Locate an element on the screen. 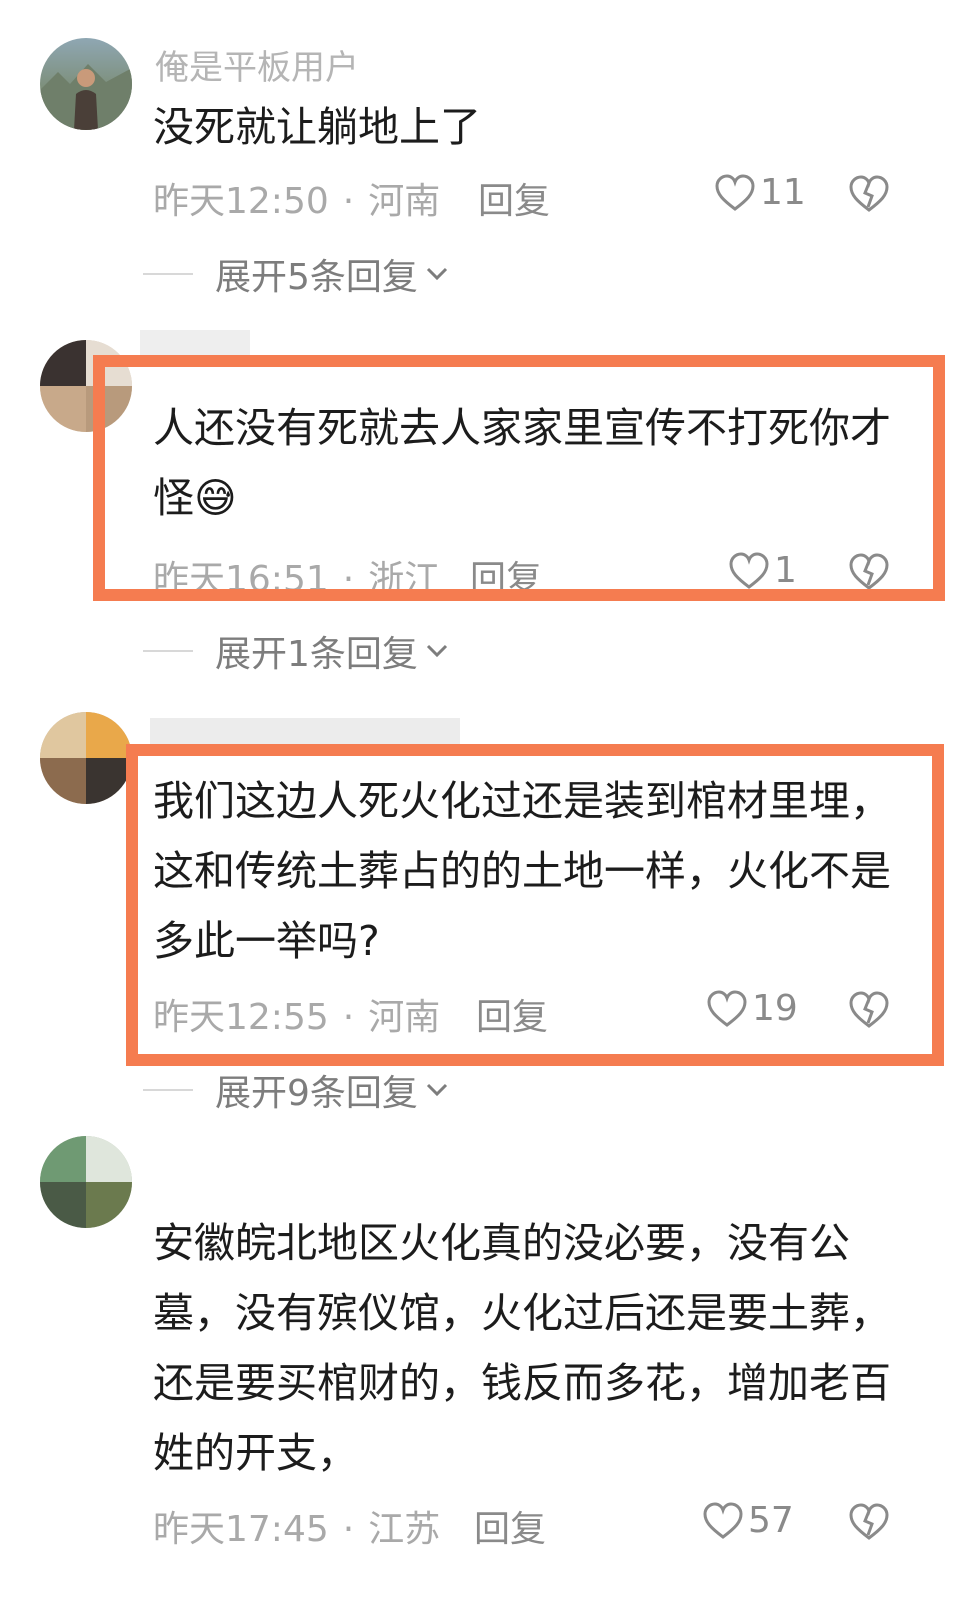 Image resolution: width=960 pixels, height=1599 pixels. comment-text: 没死就让躺地上了 is located at coordinates (317, 127).